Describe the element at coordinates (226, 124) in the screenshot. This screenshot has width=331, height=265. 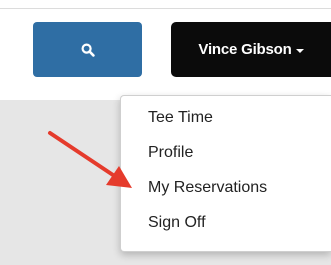
I see `menu-item-tee-time: Tee Time` at that location.